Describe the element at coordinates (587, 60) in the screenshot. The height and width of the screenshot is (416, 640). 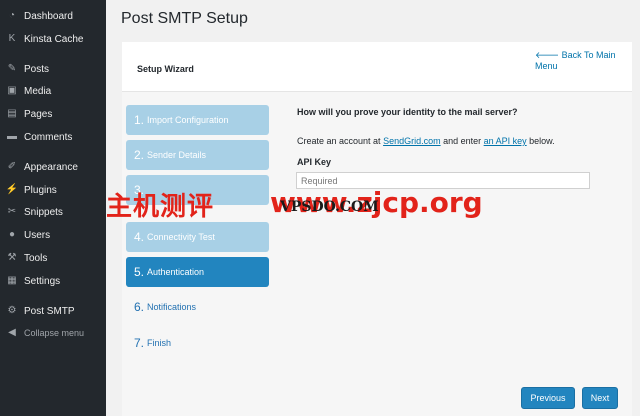
I see `back-to-main-menu-link: 🡐 Back To Main Menu` at that location.